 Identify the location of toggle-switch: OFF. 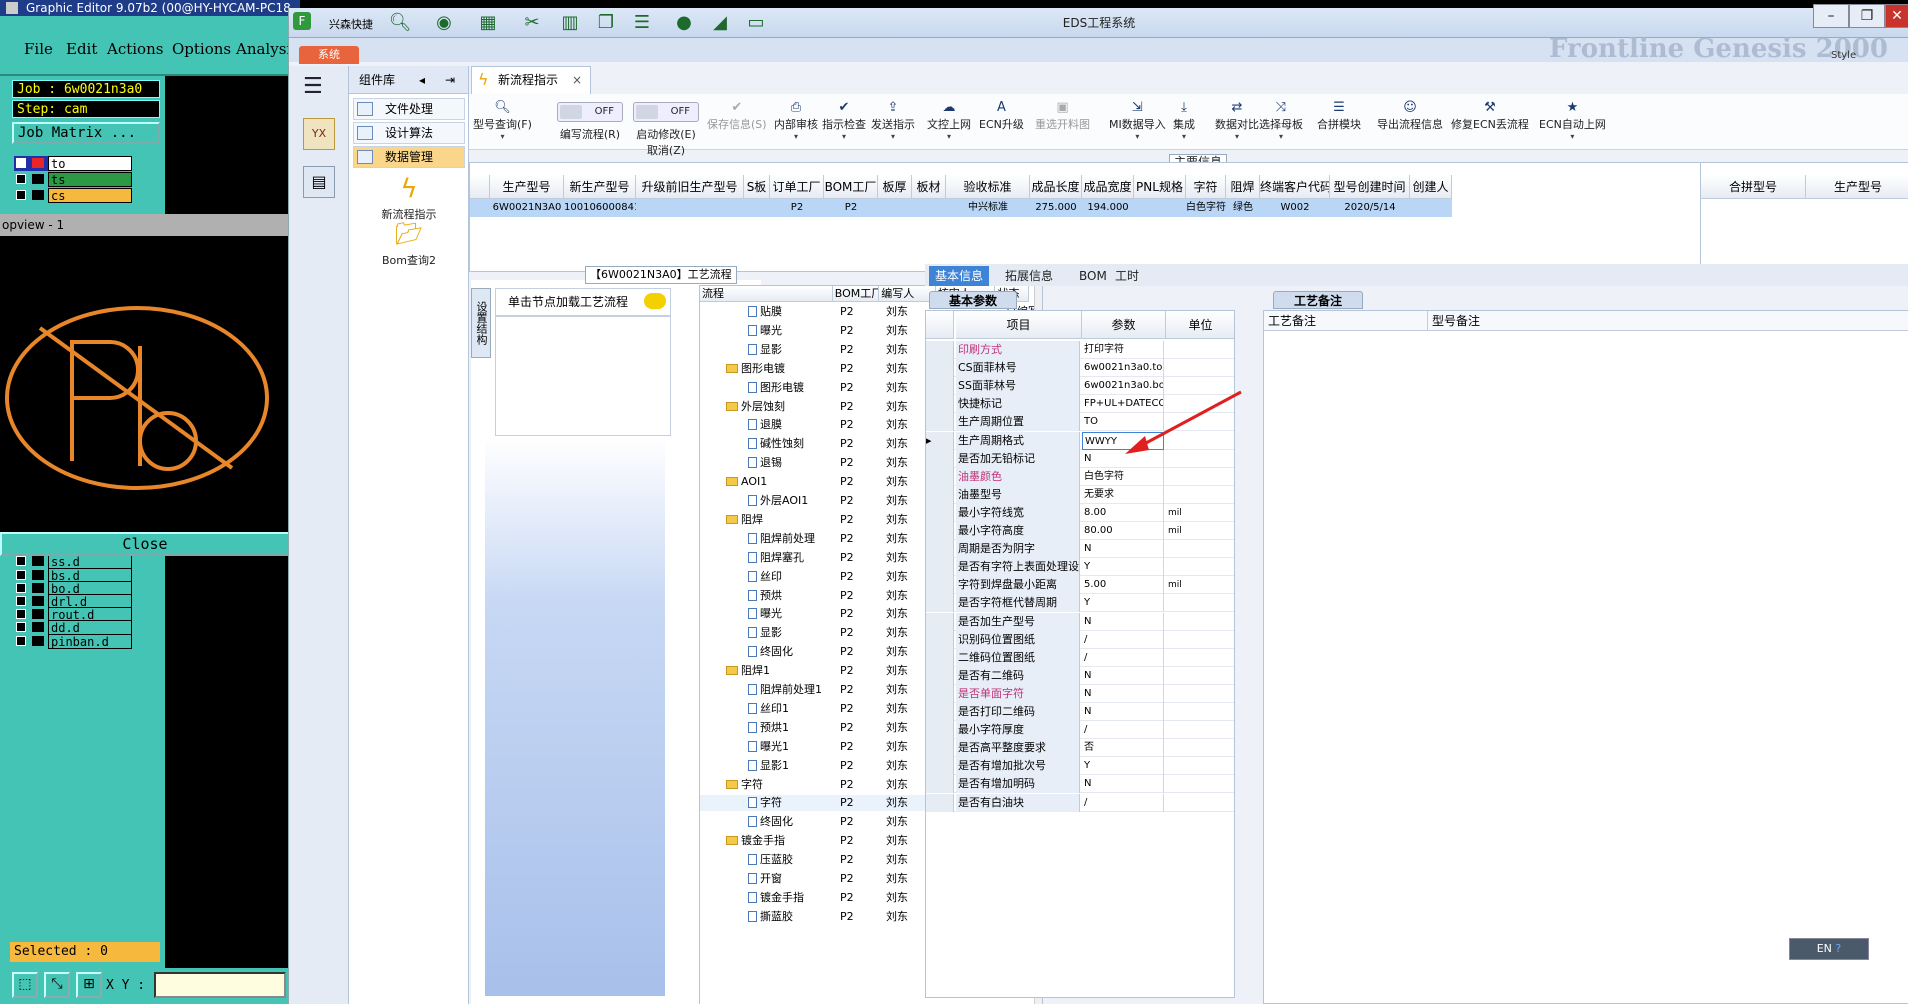
(590, 112).